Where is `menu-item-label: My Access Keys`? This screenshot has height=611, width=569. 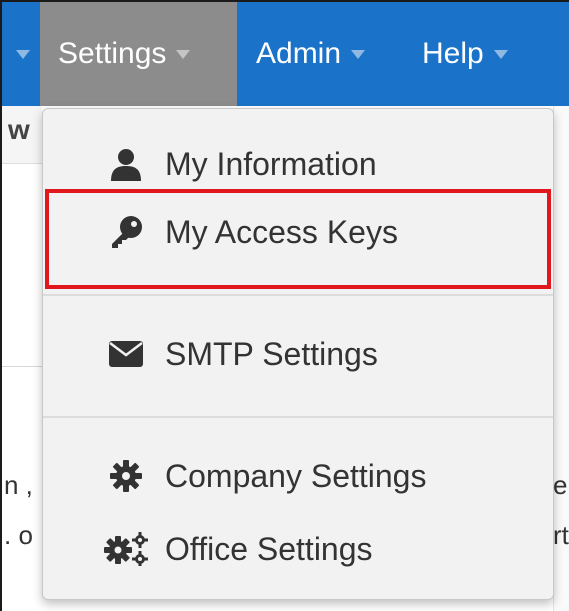 menu-item-label: My Access Keys is located at coordinates (281, 231).